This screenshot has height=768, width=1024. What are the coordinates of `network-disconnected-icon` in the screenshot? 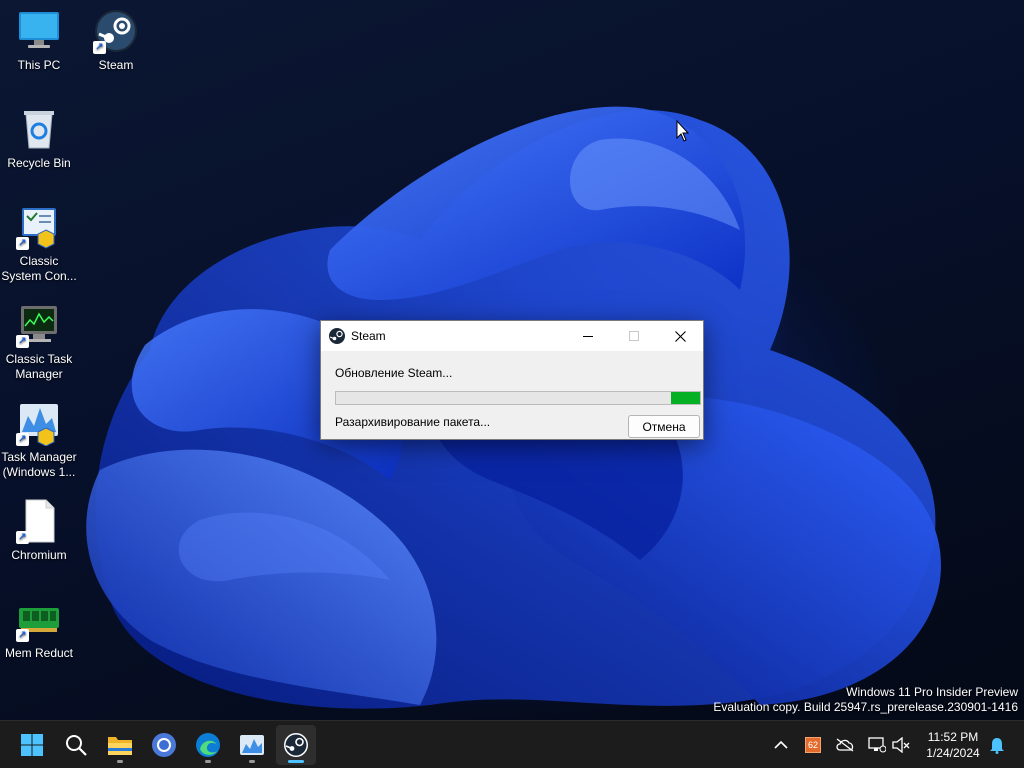 It's located at (877, 745).